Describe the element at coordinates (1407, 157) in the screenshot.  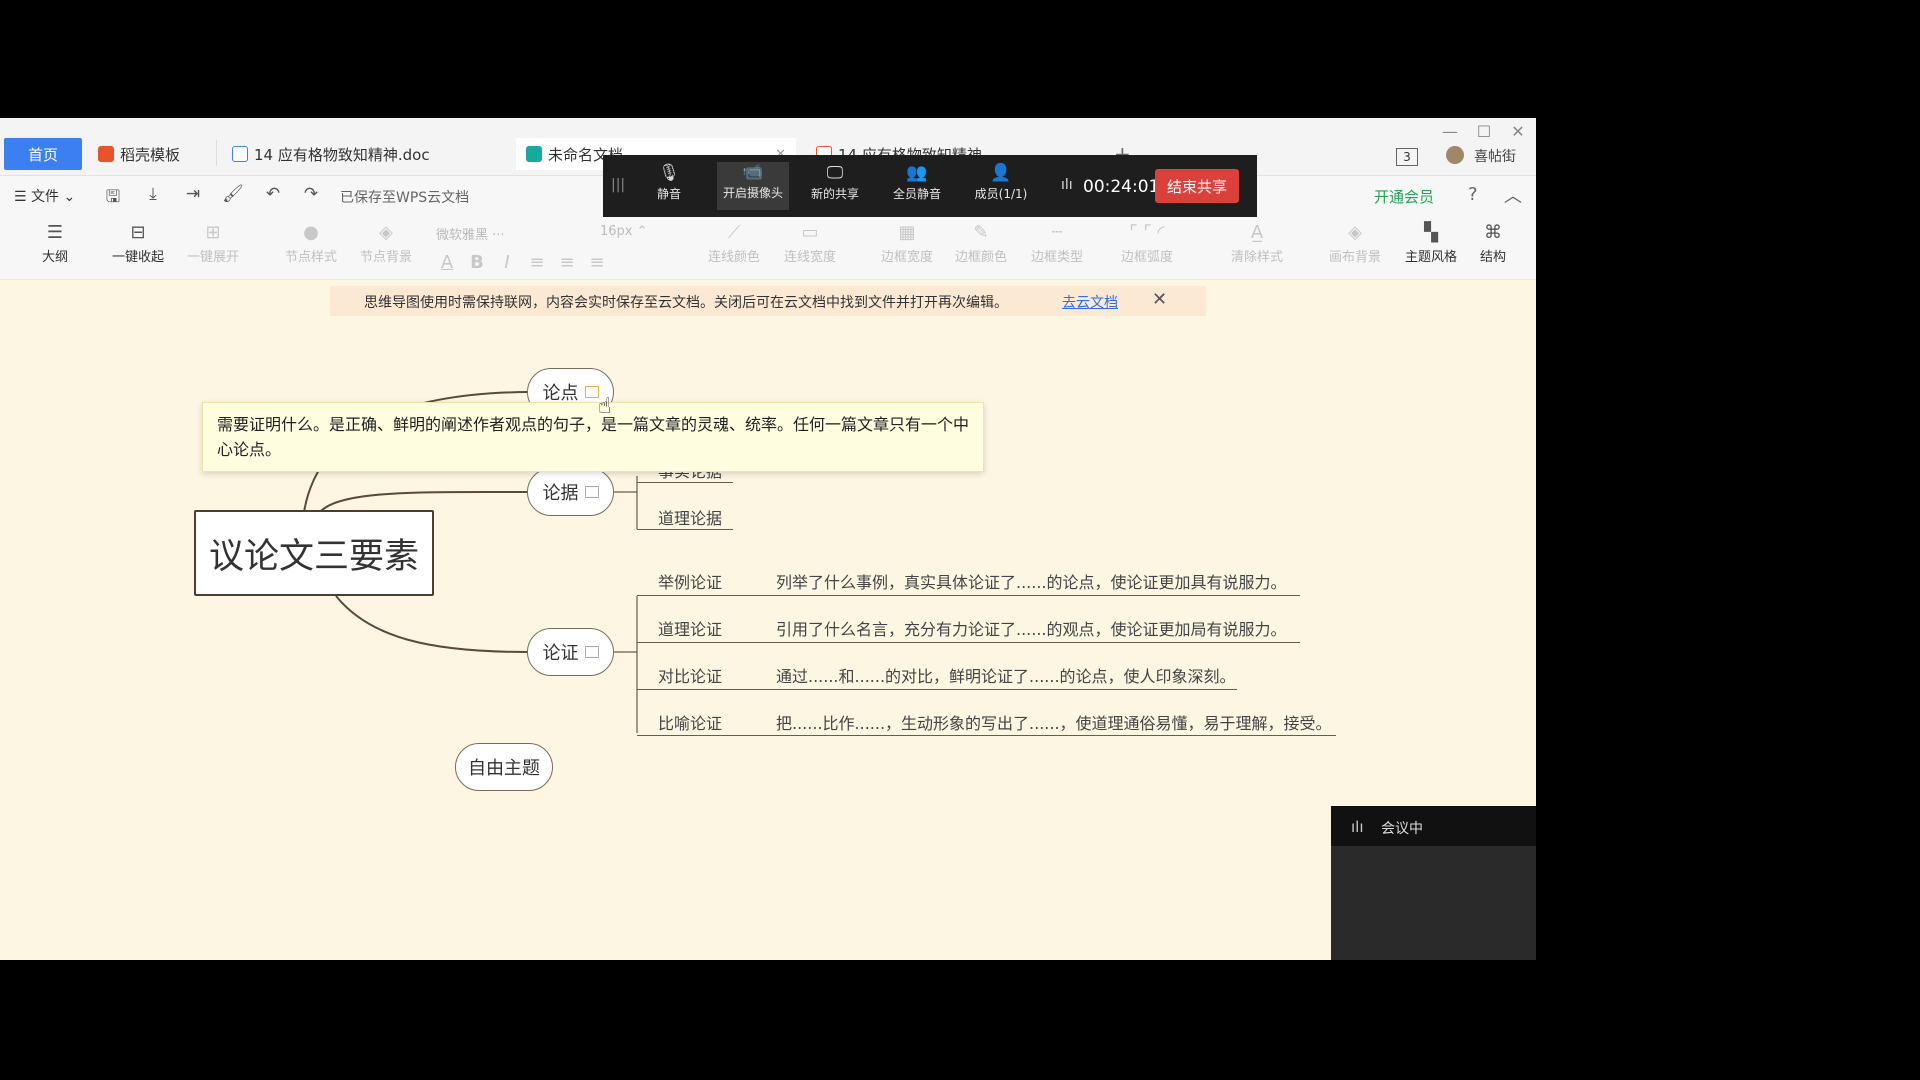
I see `tab-count-badge: 3` at that location.